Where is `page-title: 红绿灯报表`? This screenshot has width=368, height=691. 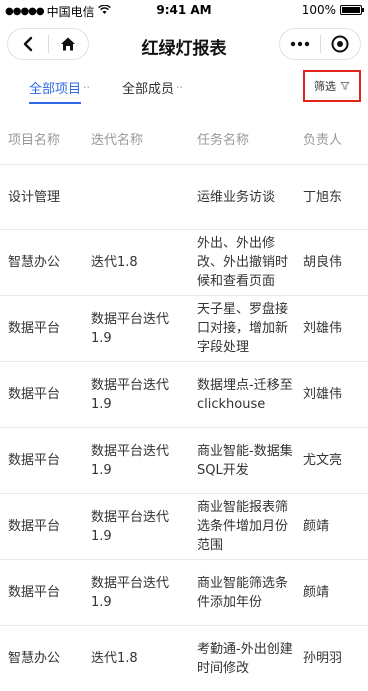 page-title: 红绿灯报表 is located at coordinates (184, 49).